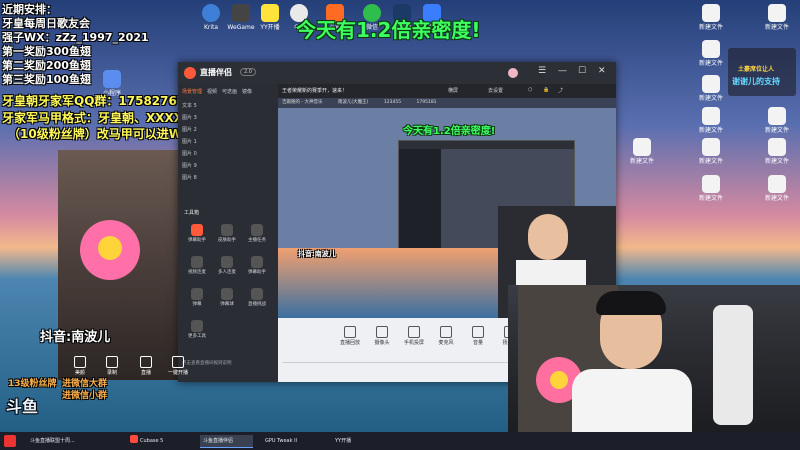 Image resolution: width=800 pixels, height=450 pixels. Describe the element at coordinates (388, 30) in the screenshot. I see `intimacy-banner: 今天有1.2倍亲密度!` at that location.